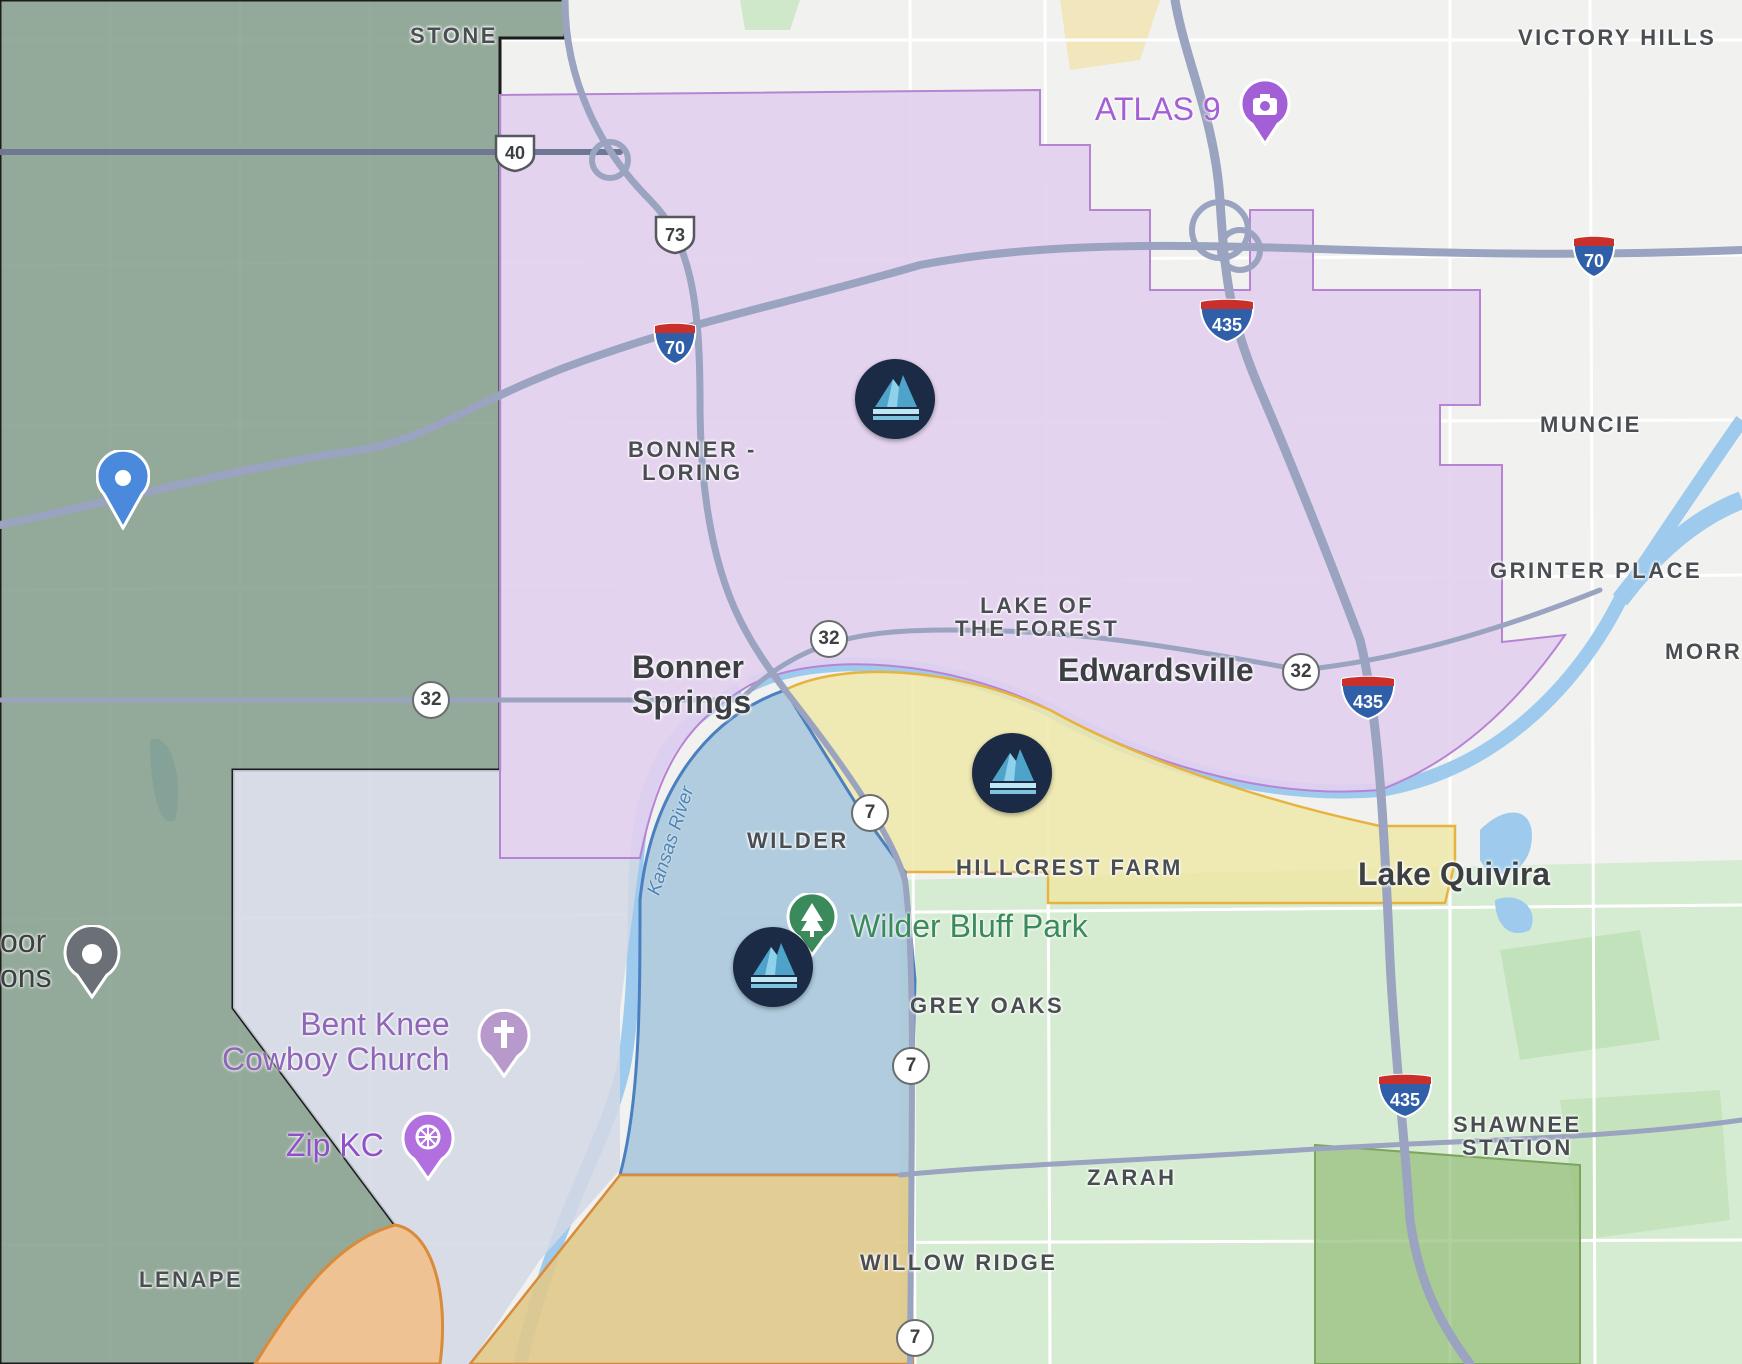 This screenshot has width=1742, height=1364. I want to click on city-label-lake-quivira: Lake Quivira, so click(1454, 874).